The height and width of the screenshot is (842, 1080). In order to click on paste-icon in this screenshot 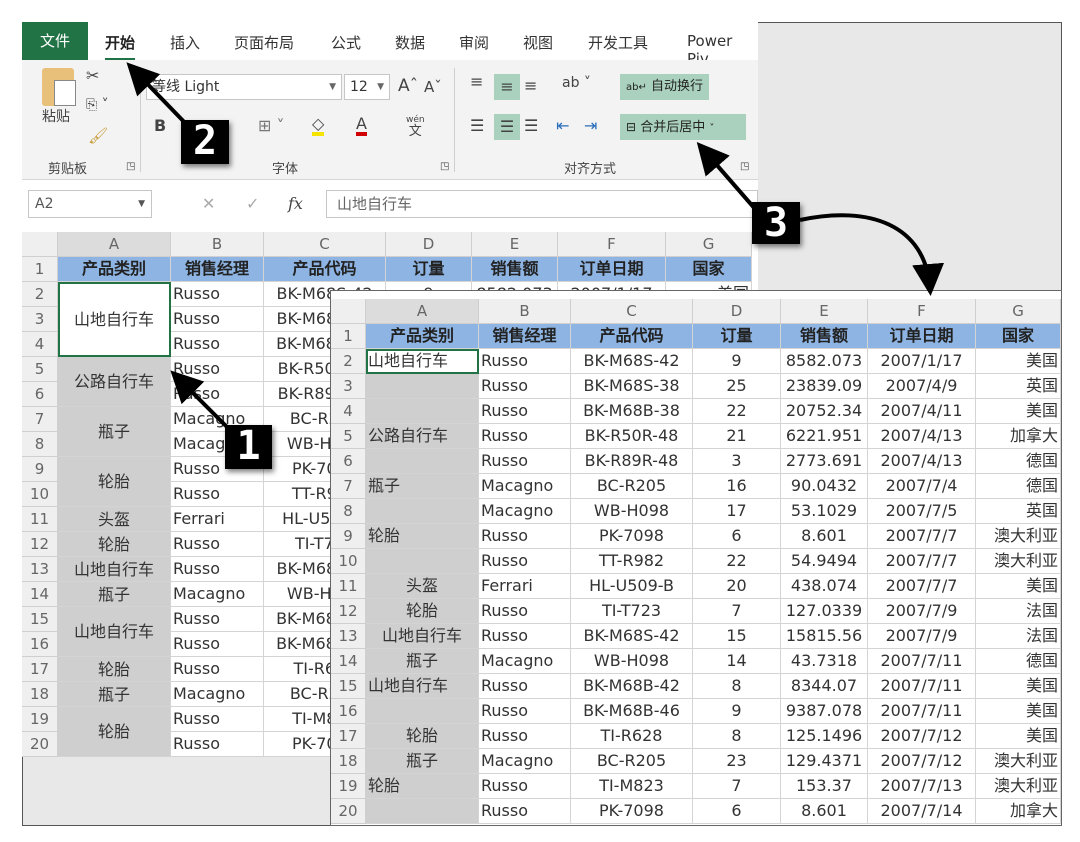, I will do `click(59, 87)`.